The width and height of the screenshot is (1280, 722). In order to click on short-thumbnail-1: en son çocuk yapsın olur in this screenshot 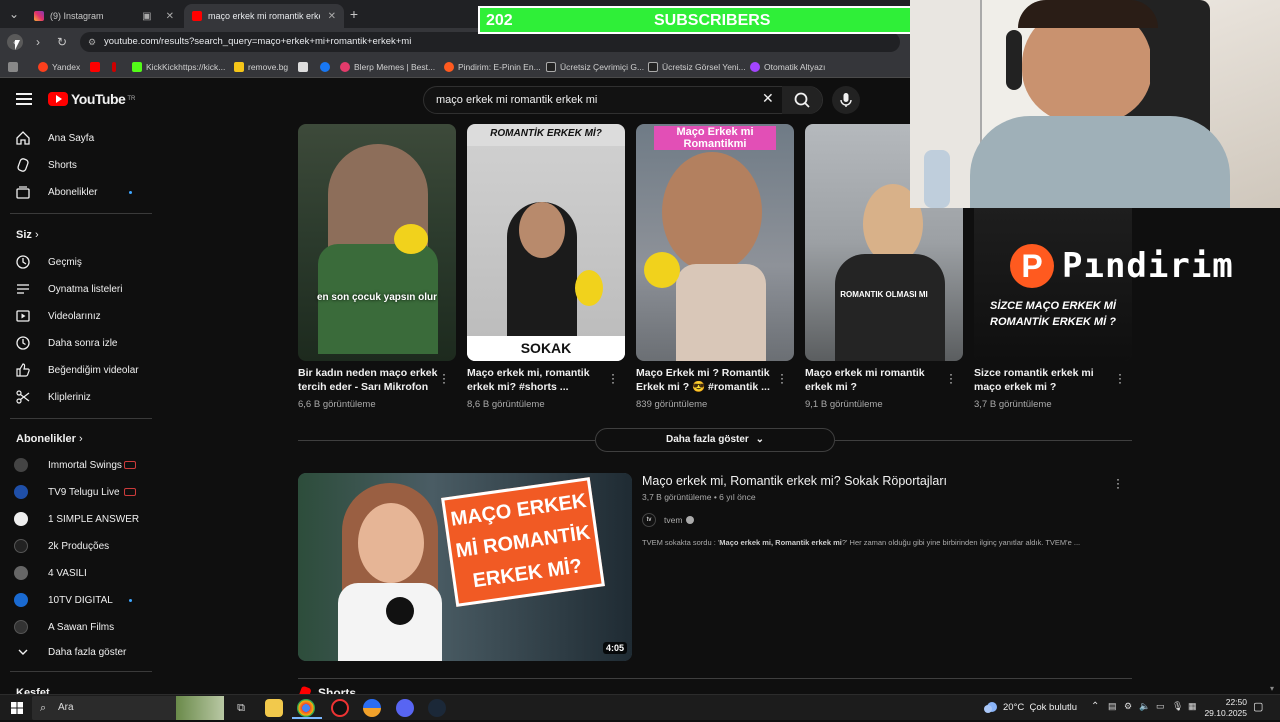, I will do `click(377, 242)`.